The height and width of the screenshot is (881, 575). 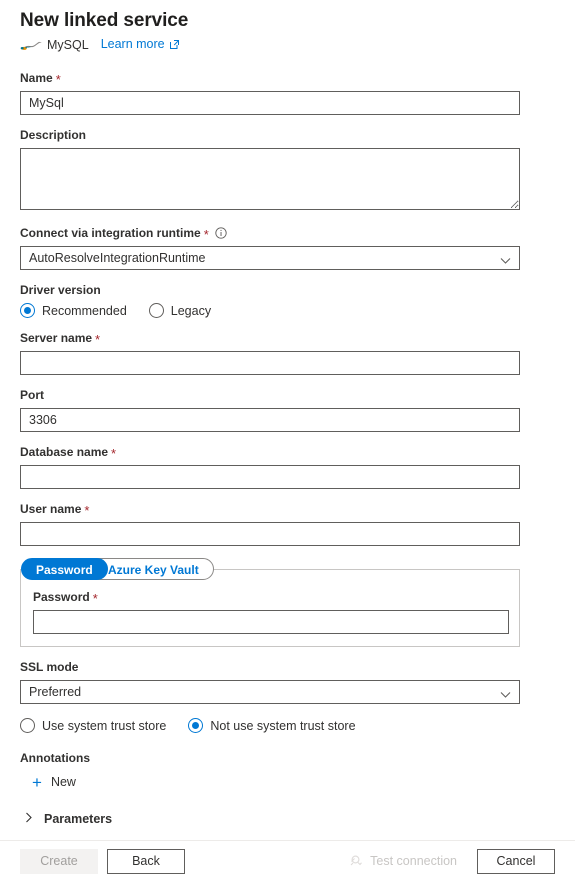 I want to click on radio-not-use-system-trust-store: Not use system trust store, so click(x=272, y=725).